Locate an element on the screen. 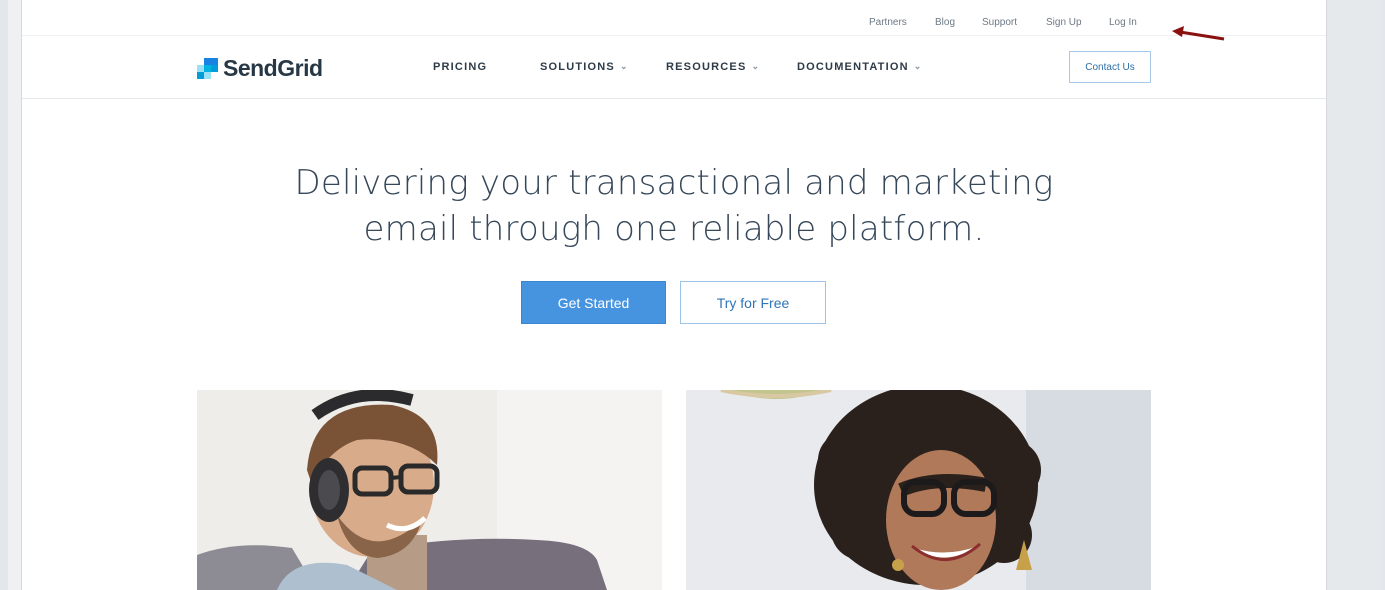  smiling-woman-illustration is located at coordinates (918, 490).